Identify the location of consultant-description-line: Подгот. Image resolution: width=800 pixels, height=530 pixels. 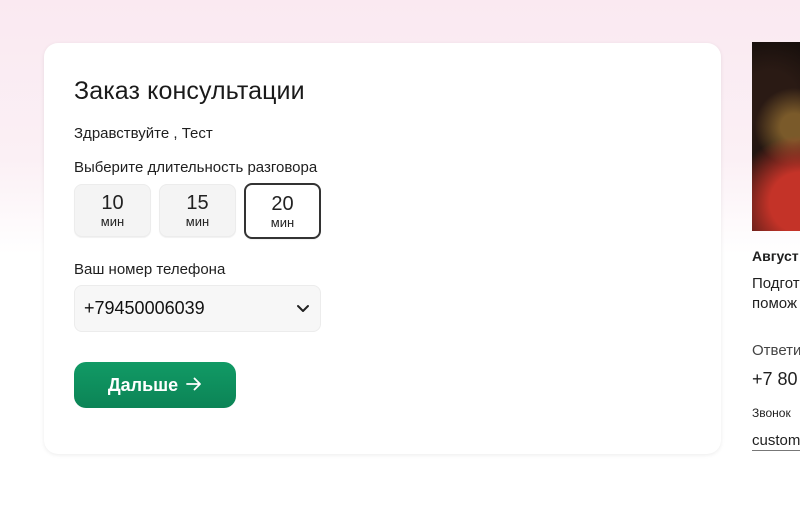
(776, 283).